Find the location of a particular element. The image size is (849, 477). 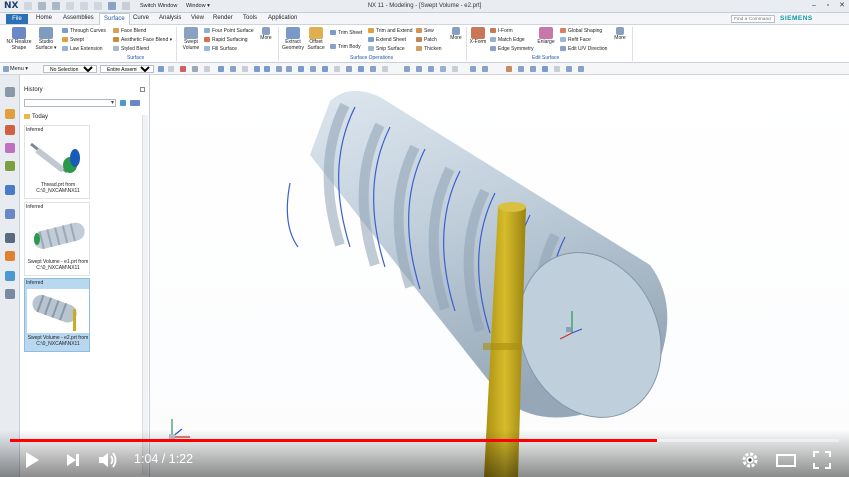

snap-icon is located at coordinates (195, 69).